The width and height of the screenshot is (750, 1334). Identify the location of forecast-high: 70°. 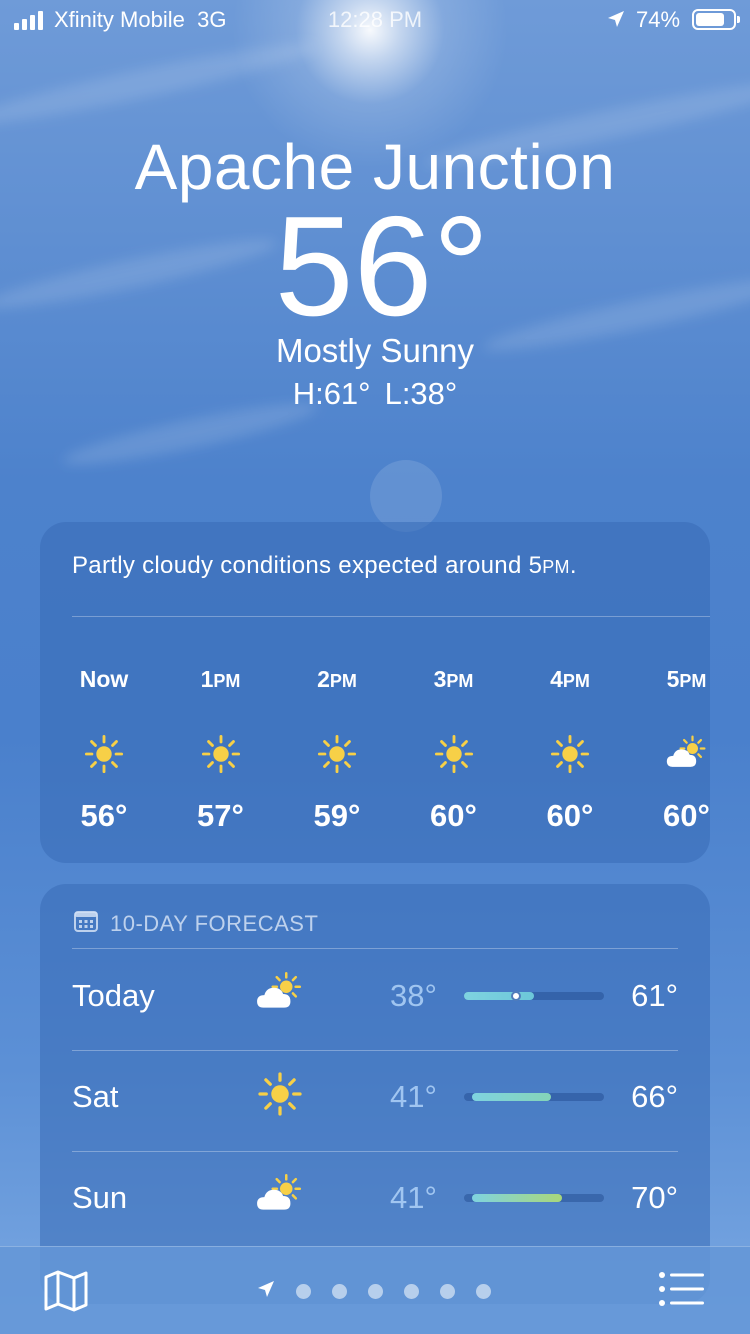
(654, 1197).